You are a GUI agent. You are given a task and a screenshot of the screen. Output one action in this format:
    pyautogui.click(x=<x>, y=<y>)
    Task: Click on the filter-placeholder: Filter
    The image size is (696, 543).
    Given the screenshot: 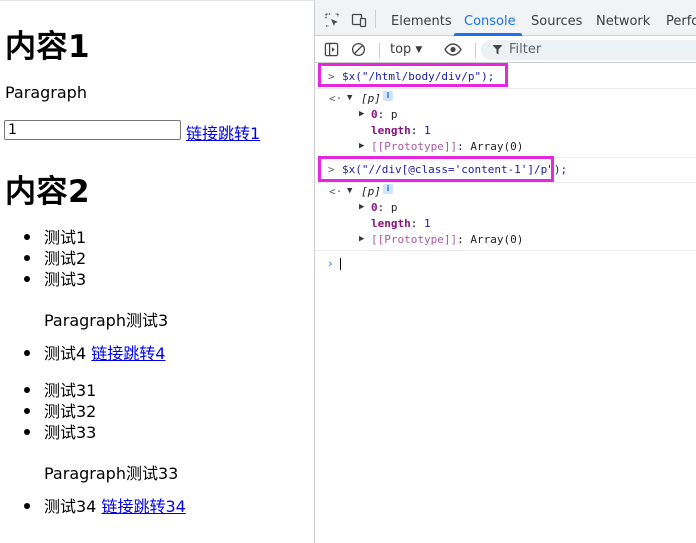 What is the action you would take?
    pyautogui.click(x=525, y=49)
    